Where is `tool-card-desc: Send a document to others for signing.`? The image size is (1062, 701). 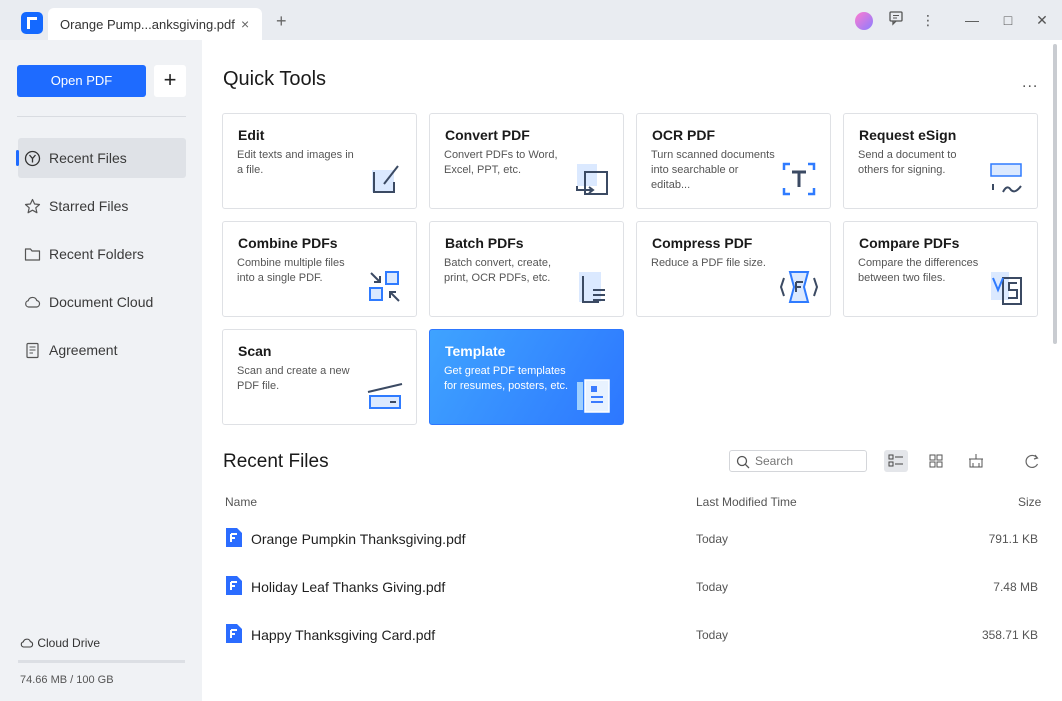
tool-card-desc: Send a document to others for signing. is located at coordinates (907, 162).